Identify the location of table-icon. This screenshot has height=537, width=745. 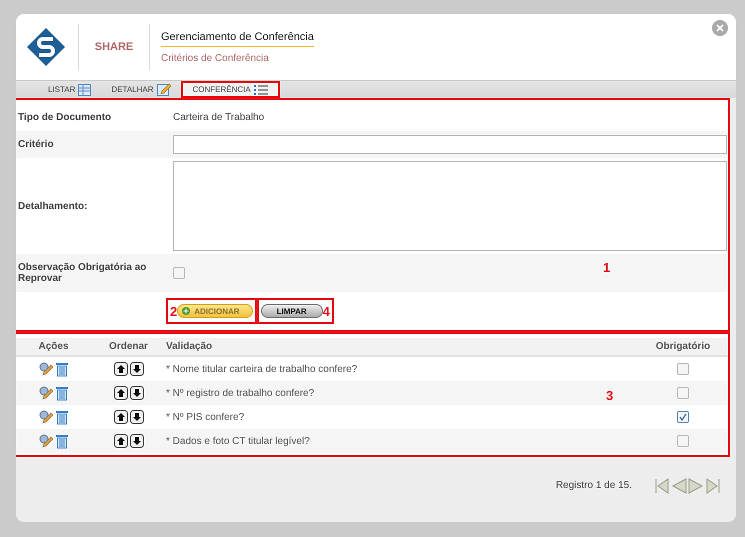
(85, 90).